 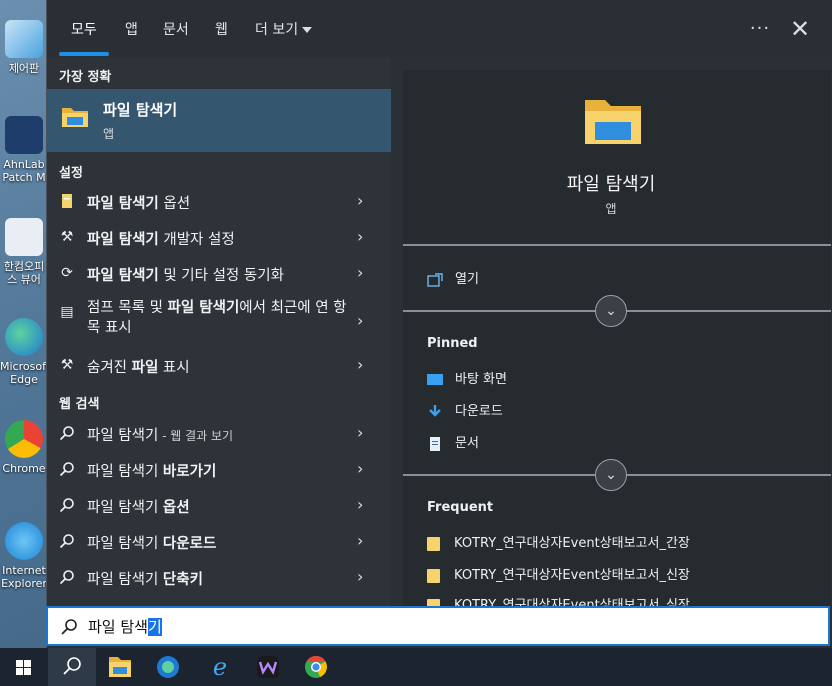 I want to click on tab-more: 더 보기, so click(x=284, y=31).